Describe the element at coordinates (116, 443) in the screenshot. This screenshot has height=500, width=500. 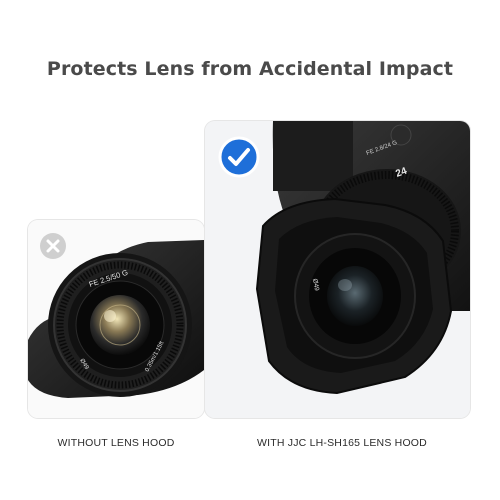
I see `caption-without-hood: WITHOUT LENS HOOD` at that location.